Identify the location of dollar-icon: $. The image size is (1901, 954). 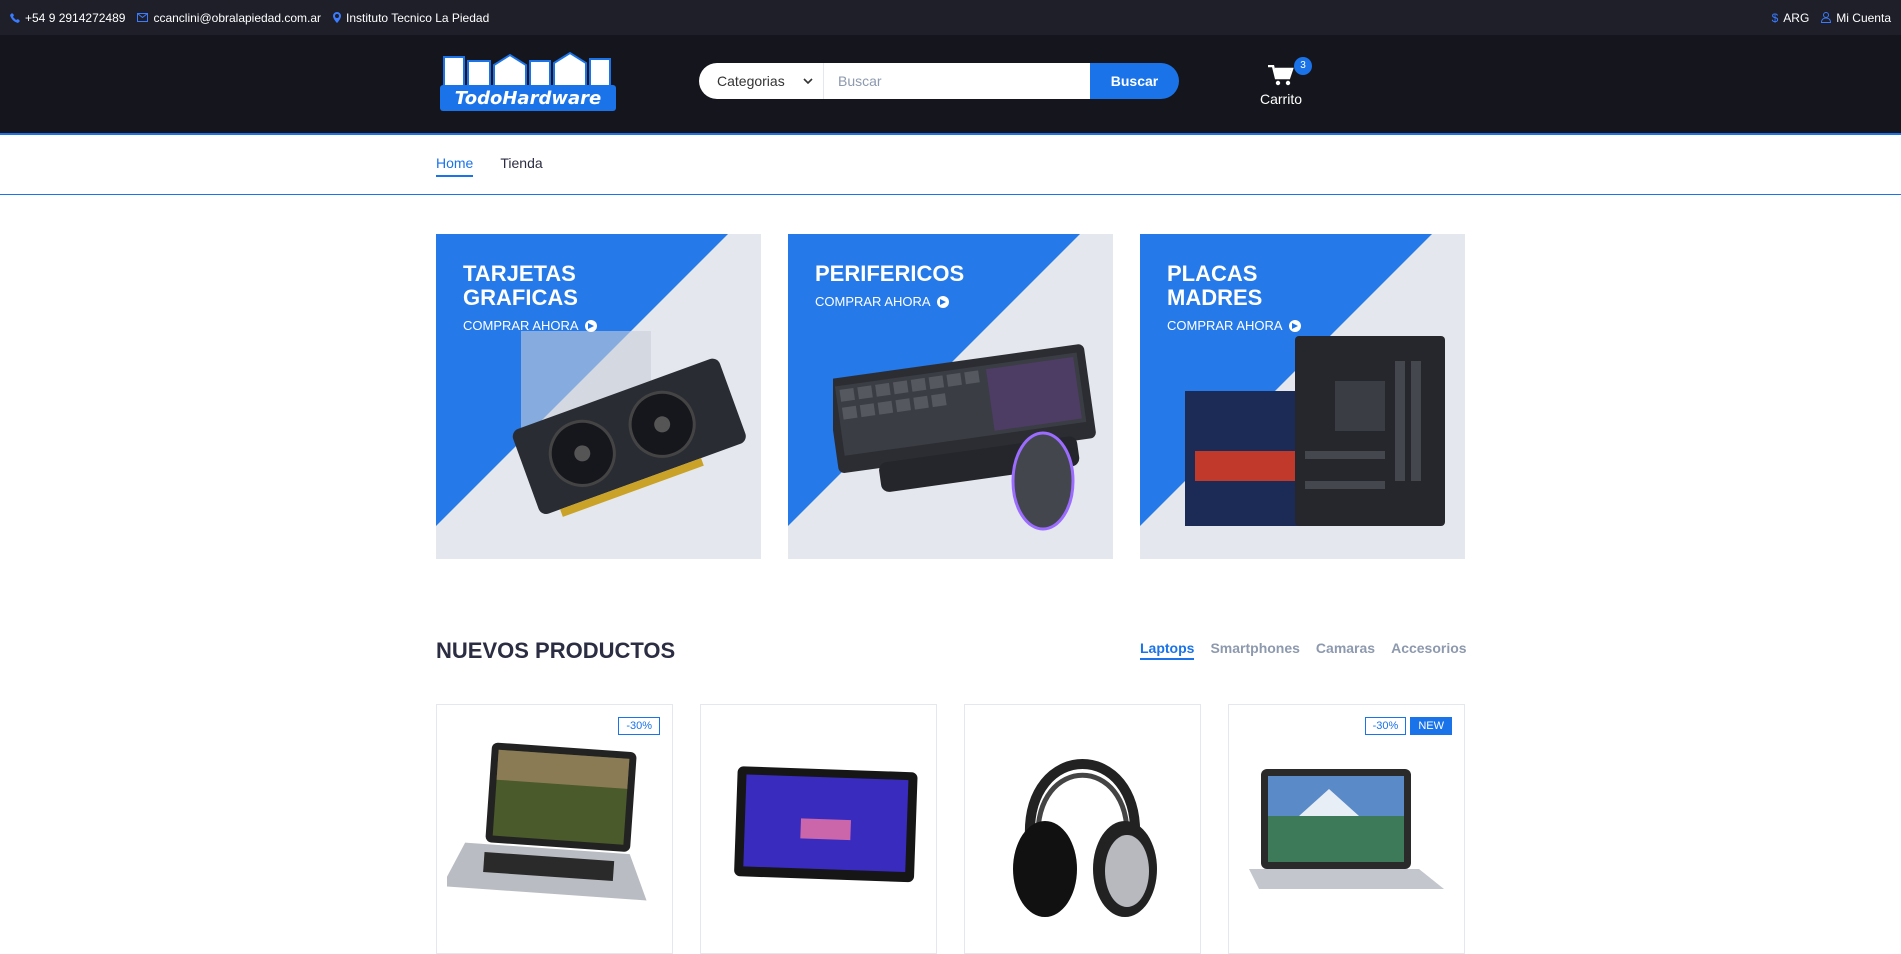
(1775, 17).